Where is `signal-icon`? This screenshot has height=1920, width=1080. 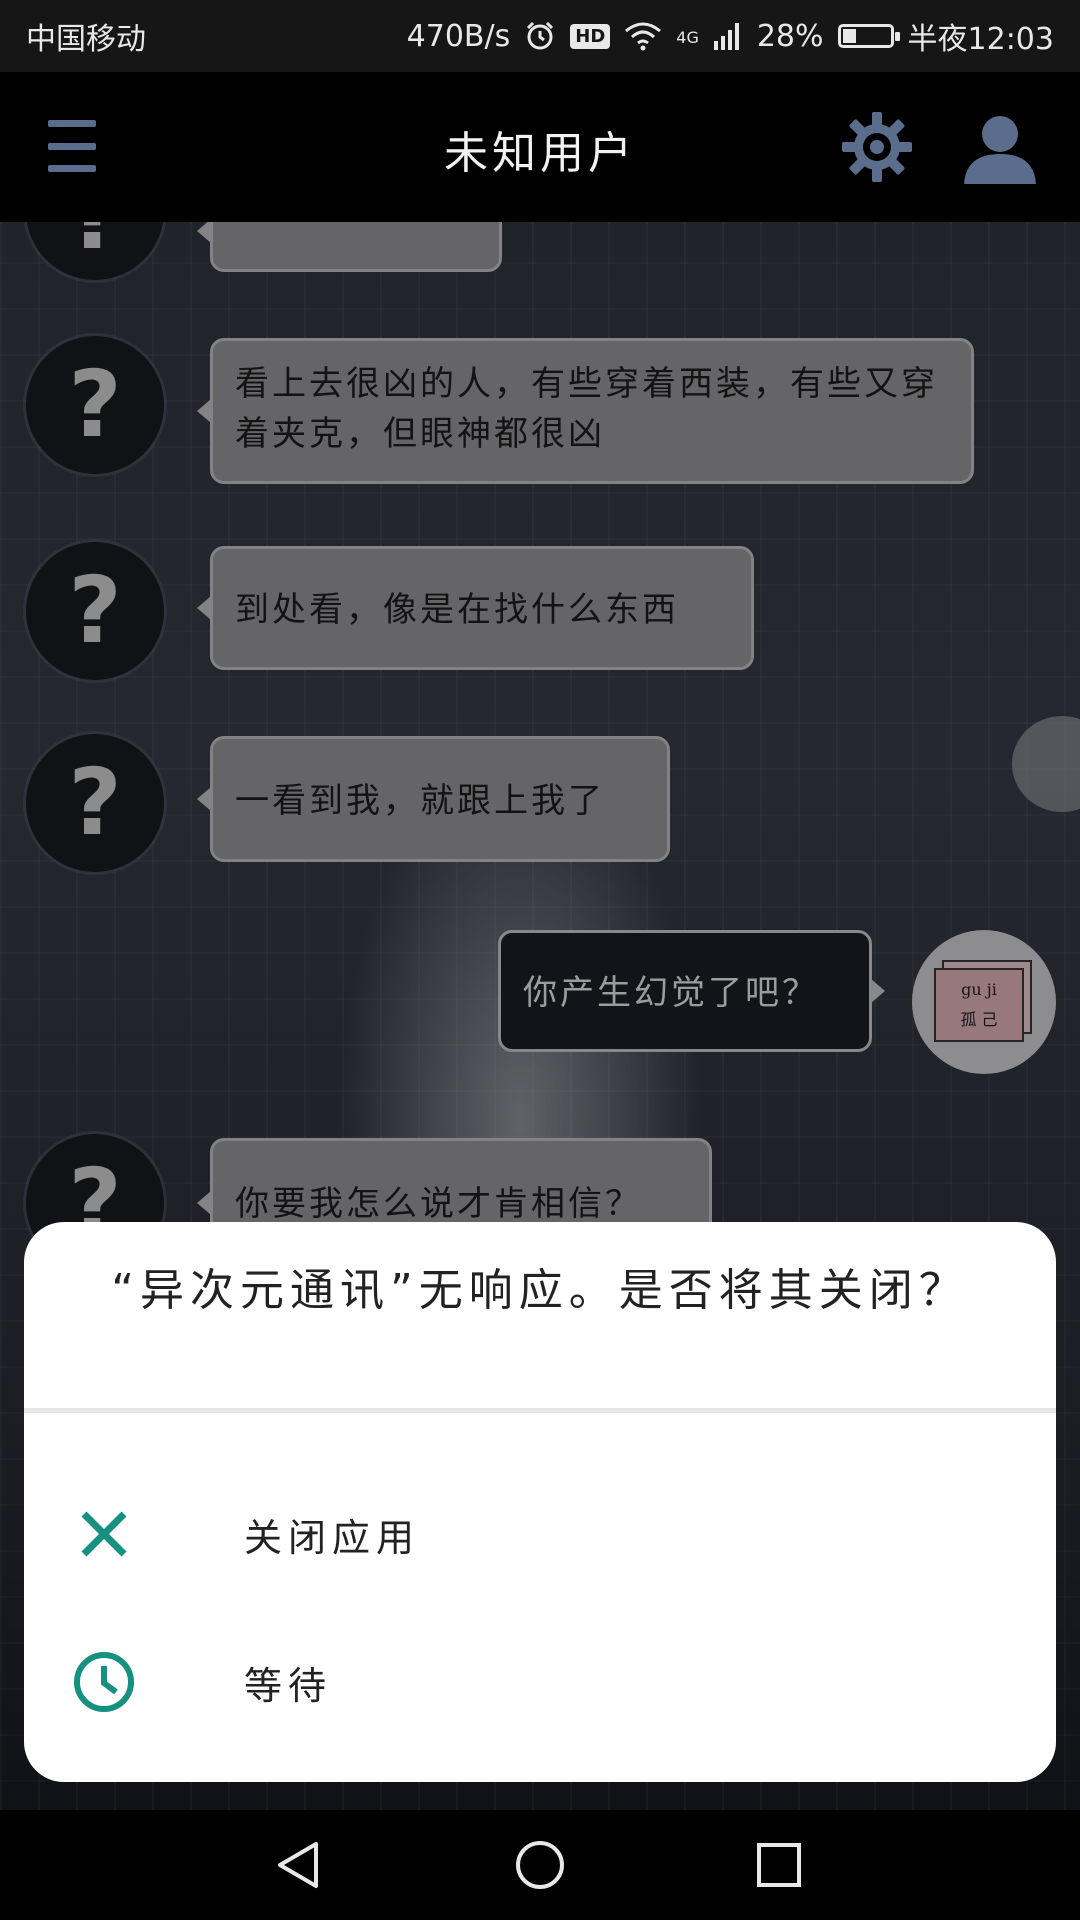
signal-icon is located at coordinates (726, 36).